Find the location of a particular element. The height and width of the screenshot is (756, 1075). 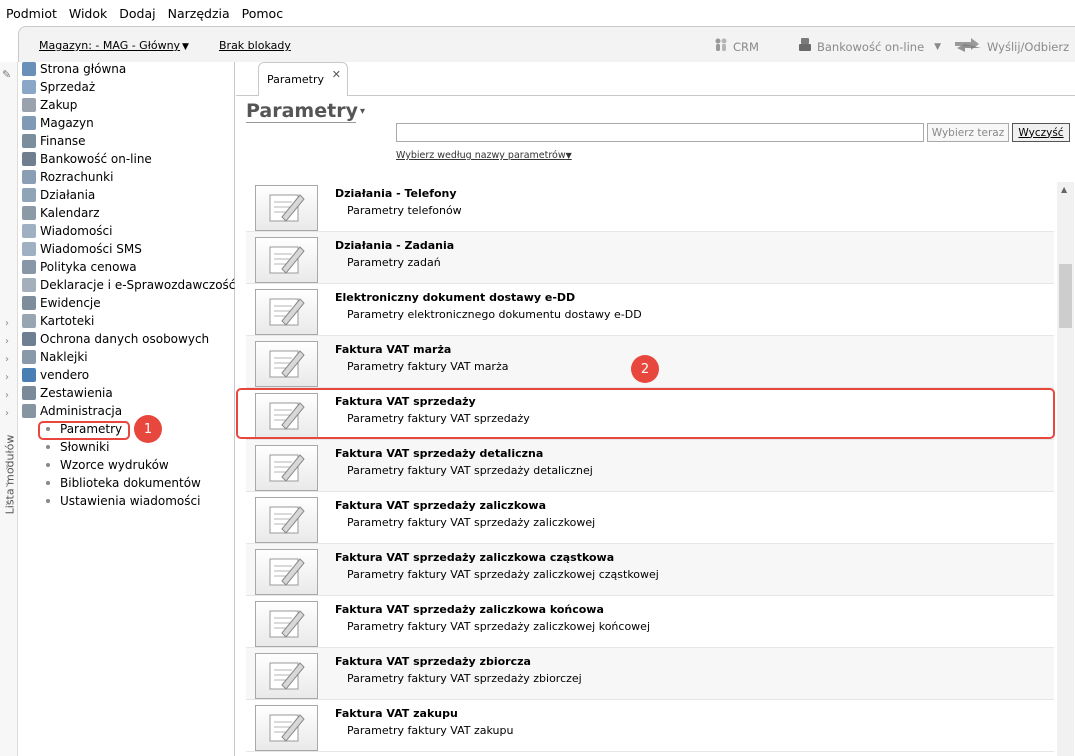

list-item-desc: Parametry zadań is located at coordinates (394, 262).